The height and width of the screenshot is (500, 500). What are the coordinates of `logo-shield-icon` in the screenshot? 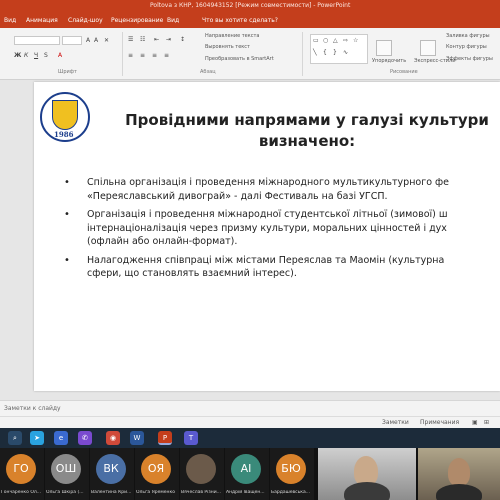 It's located at (65, 115).